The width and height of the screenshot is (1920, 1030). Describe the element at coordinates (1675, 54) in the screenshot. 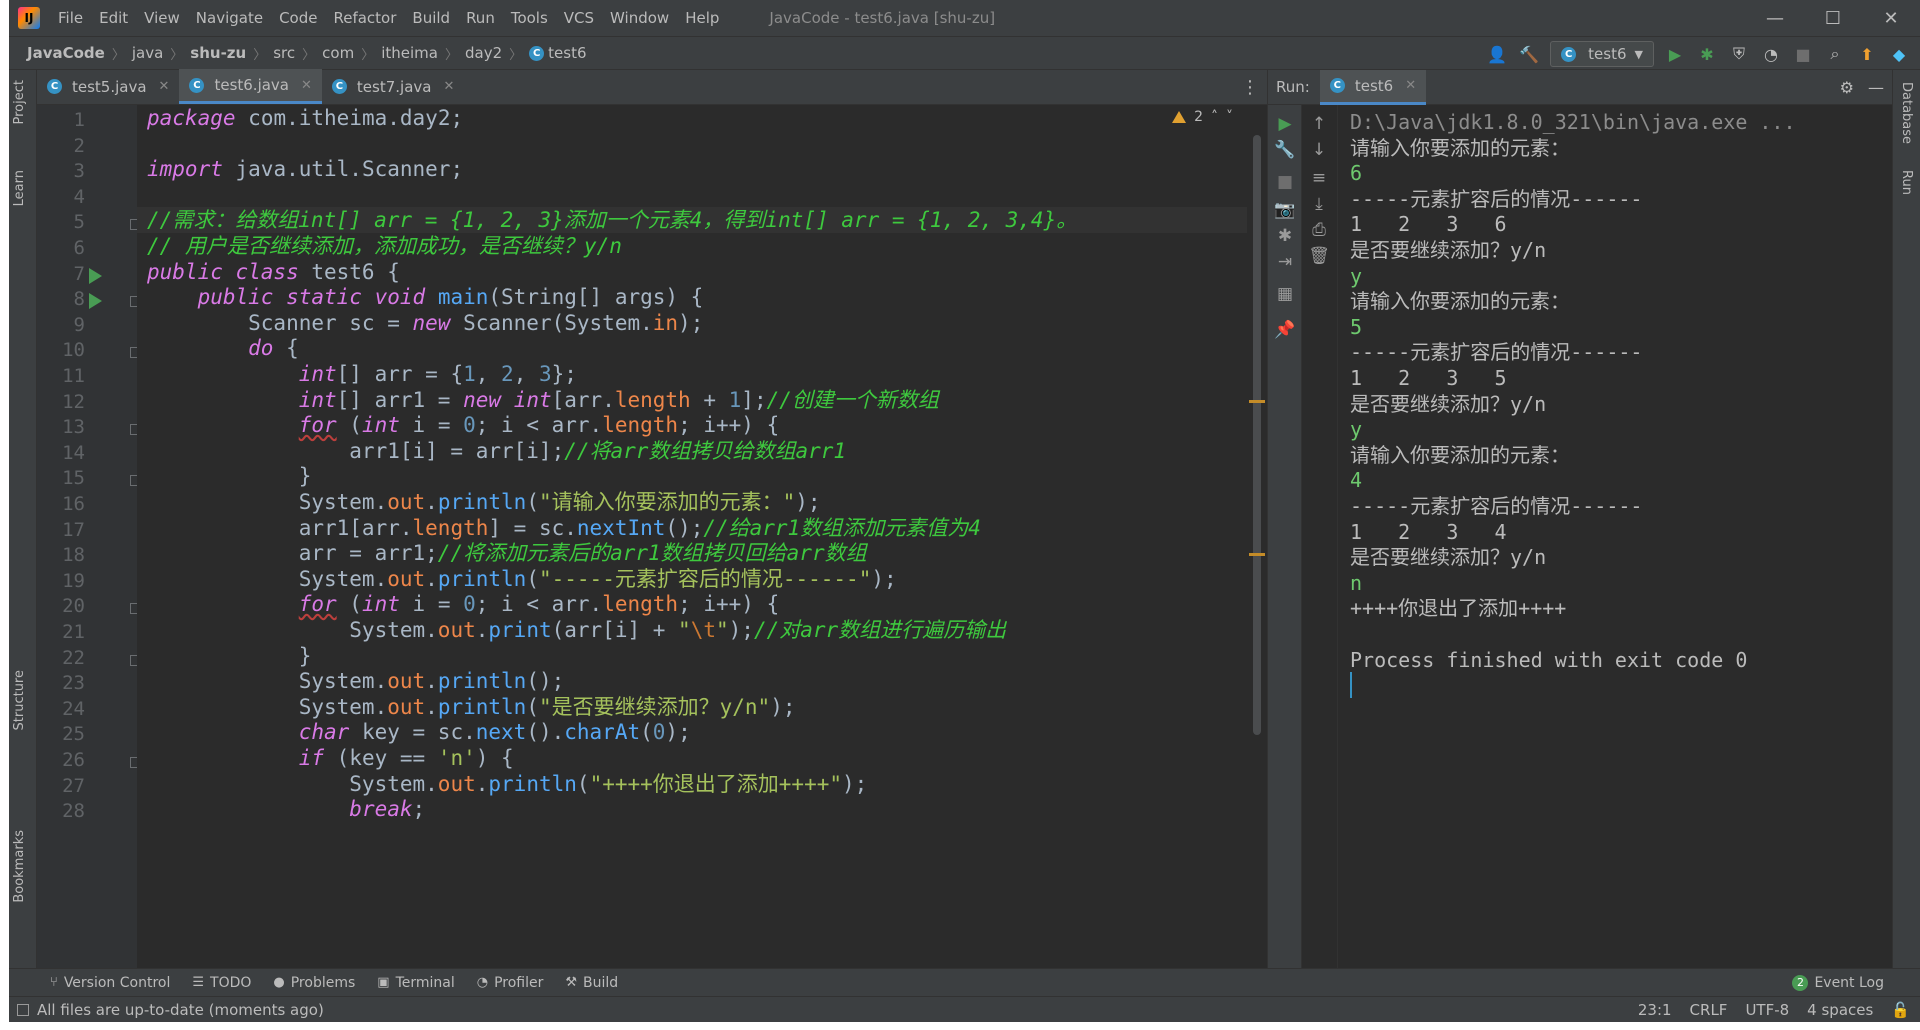

I see `run-icon: ▶` at that location.